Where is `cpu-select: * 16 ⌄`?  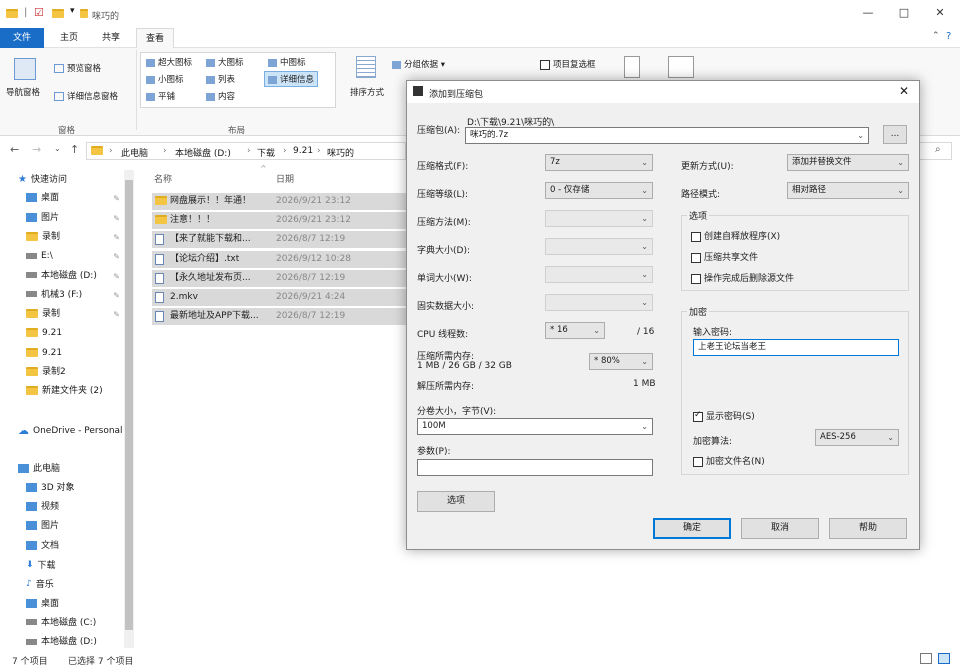
cpu-select: * 16 ⌄ is located at coordinates (575, 330).